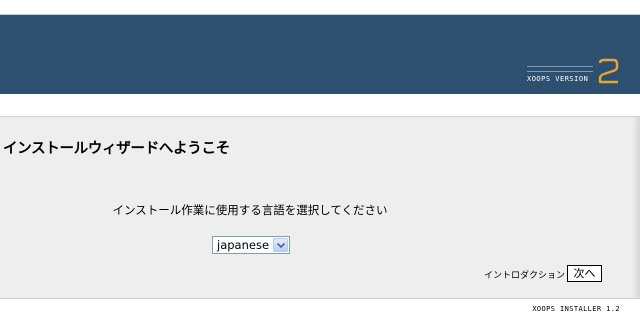  Describe the element at coordinates (560, 69) in the screenshot. I see `version-decoration` at that location.